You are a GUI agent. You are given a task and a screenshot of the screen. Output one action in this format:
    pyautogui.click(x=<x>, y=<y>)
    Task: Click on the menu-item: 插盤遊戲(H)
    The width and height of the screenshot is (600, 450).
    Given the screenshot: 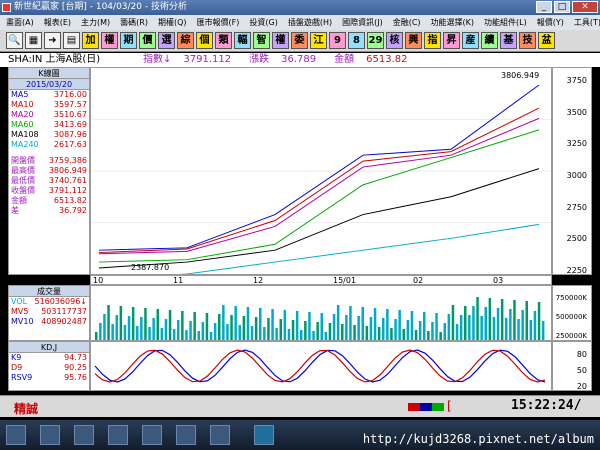 What is the action you would take?
    pyautogui.click(x=310, y=22)
    